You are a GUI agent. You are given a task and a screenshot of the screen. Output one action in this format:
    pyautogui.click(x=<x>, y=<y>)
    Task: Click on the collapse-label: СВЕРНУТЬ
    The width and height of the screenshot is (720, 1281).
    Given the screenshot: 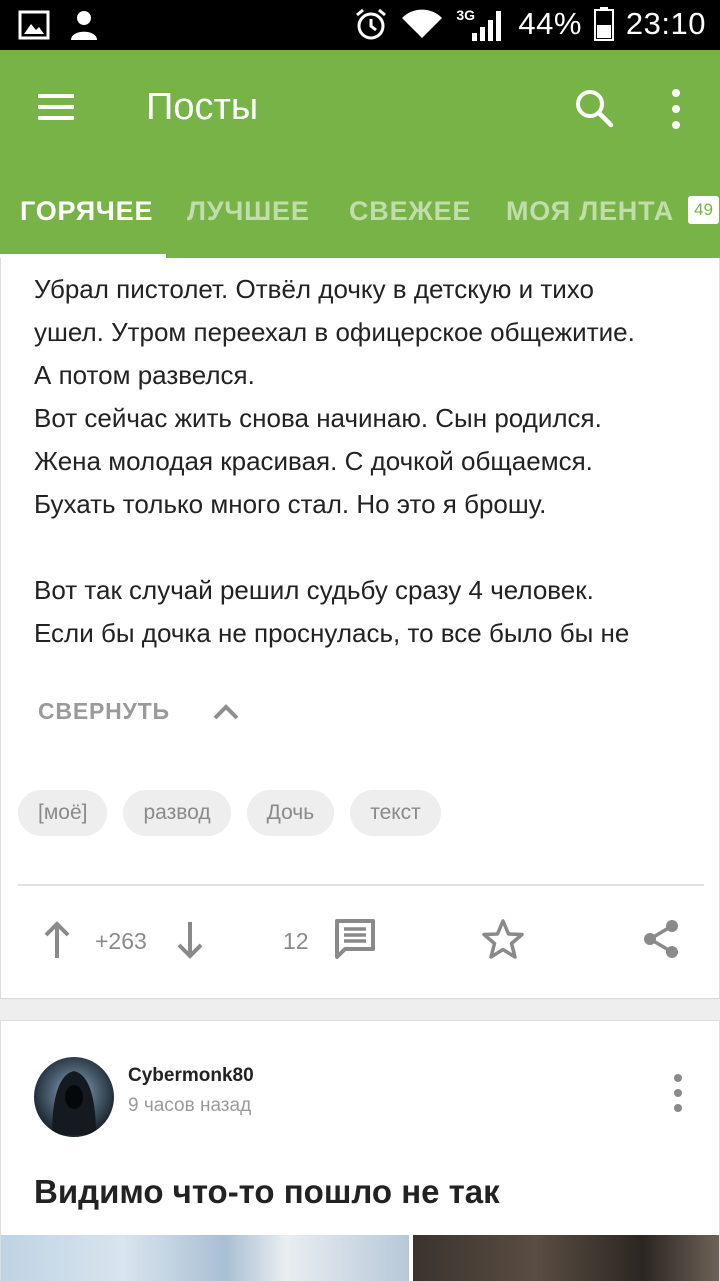 What is the action you would take?
    pyautogui.click(x=104, y=711)
    